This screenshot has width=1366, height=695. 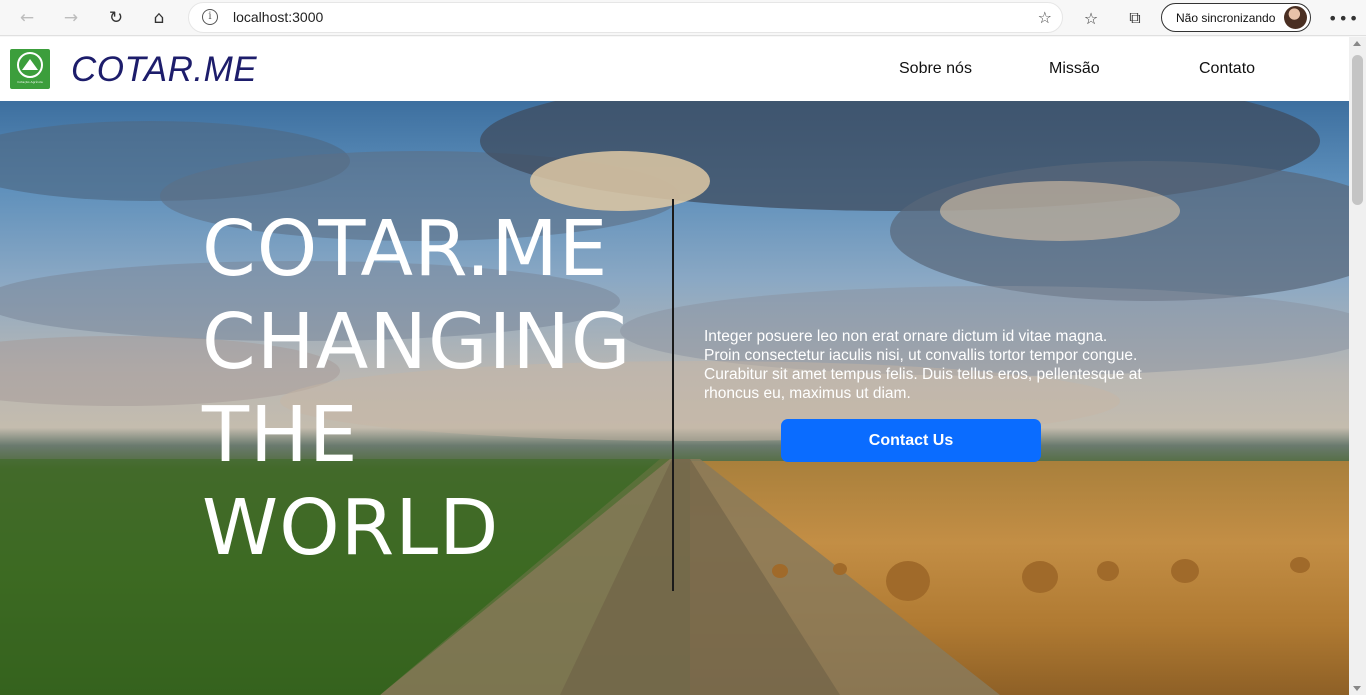 I want to click on info-icon: i, so click(x=210, y=17).